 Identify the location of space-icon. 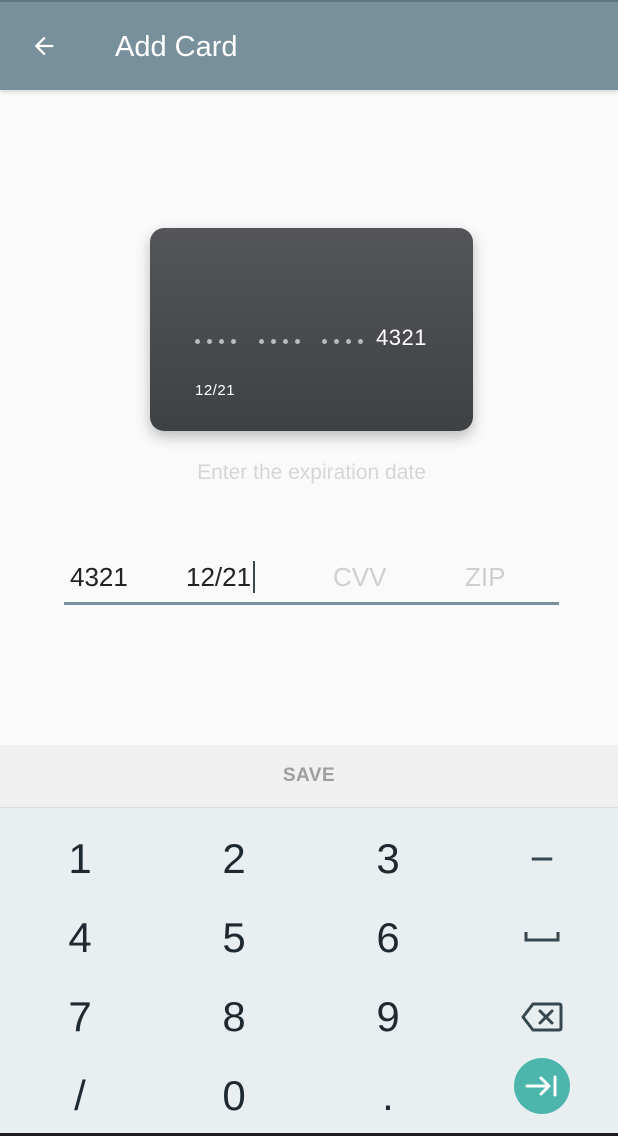
(542, 937).